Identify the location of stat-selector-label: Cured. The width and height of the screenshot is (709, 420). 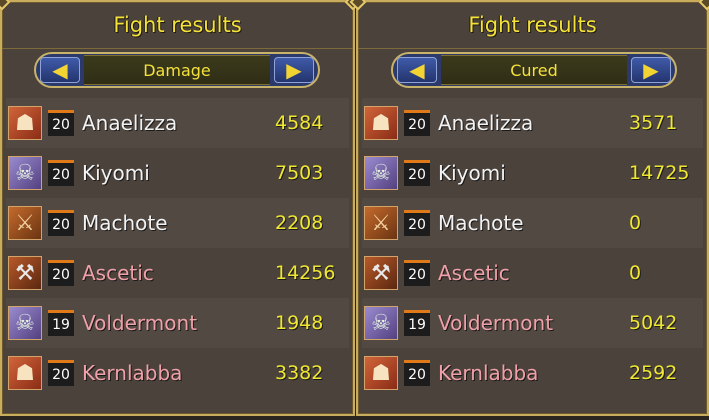
(534, 70).